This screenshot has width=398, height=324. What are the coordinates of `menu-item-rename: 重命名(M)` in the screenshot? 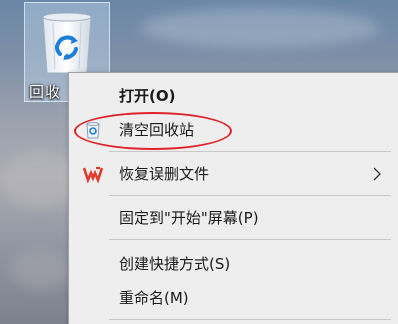 It's located at (233, 298).